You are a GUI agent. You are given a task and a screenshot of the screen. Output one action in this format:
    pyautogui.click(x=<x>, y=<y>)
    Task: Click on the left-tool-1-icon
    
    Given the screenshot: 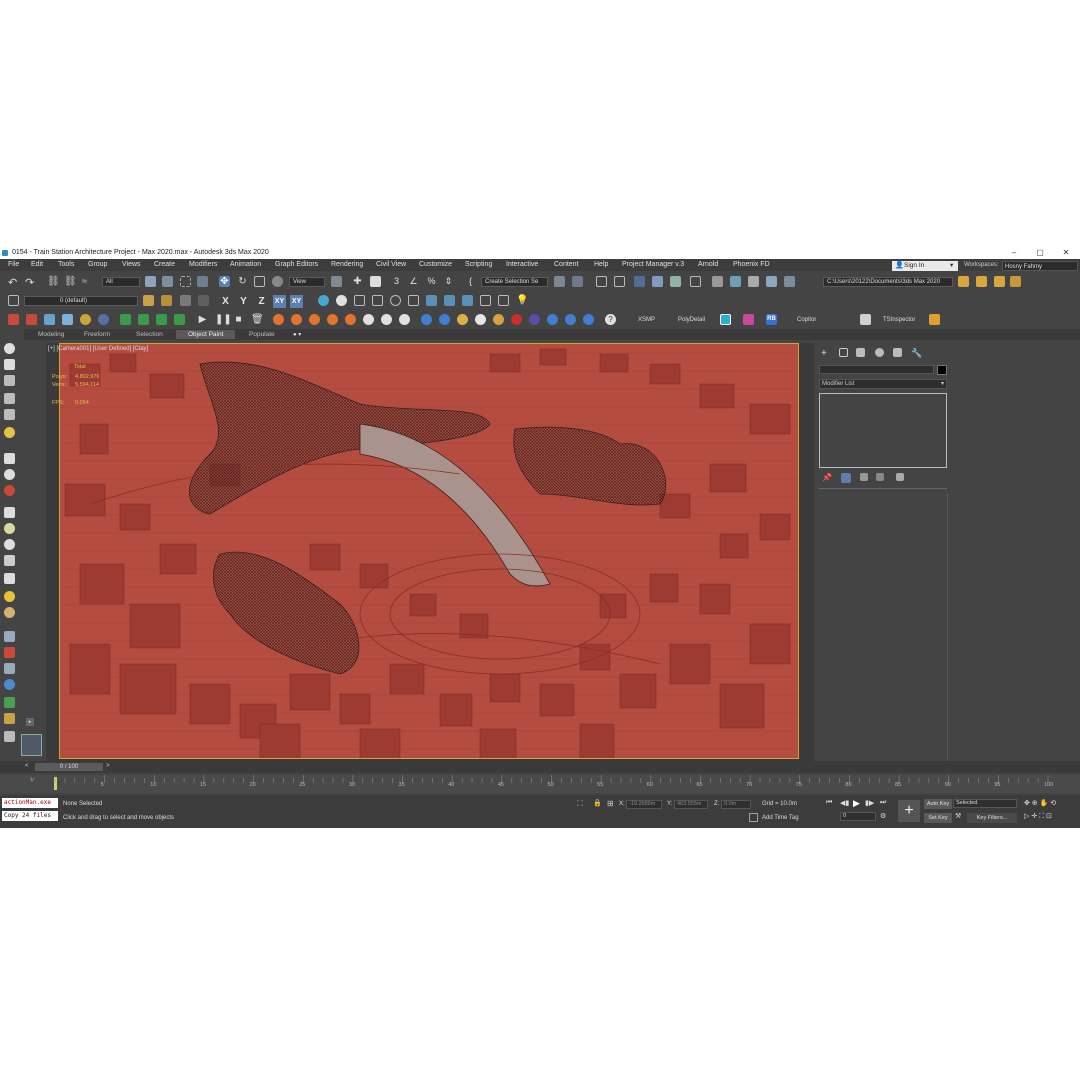 What is the action you would take?
    pyautogui.click(x=9, y=348)
    